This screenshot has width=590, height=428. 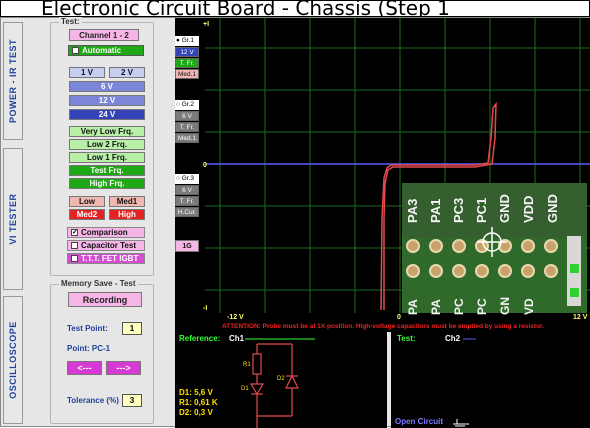 What do you see at coordinates (132, 400) in the screenshot?
I see `tolerance-input: 3` at bounding box center [132, 400].